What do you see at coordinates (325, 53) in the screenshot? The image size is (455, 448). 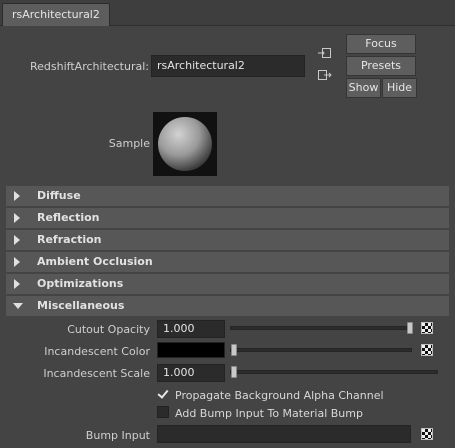 I see `input-connections-icon` at bounding box center [325, 53].